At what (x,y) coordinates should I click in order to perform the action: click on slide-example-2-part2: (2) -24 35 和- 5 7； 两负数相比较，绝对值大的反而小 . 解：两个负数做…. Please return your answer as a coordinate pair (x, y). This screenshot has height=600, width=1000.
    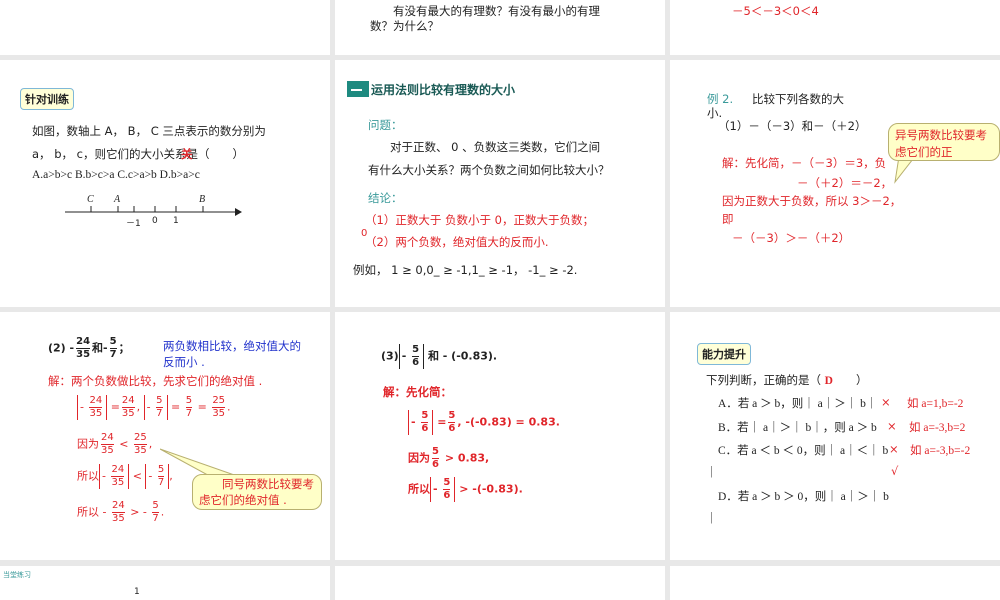
    Looking at the image, I should click on (165, 436).